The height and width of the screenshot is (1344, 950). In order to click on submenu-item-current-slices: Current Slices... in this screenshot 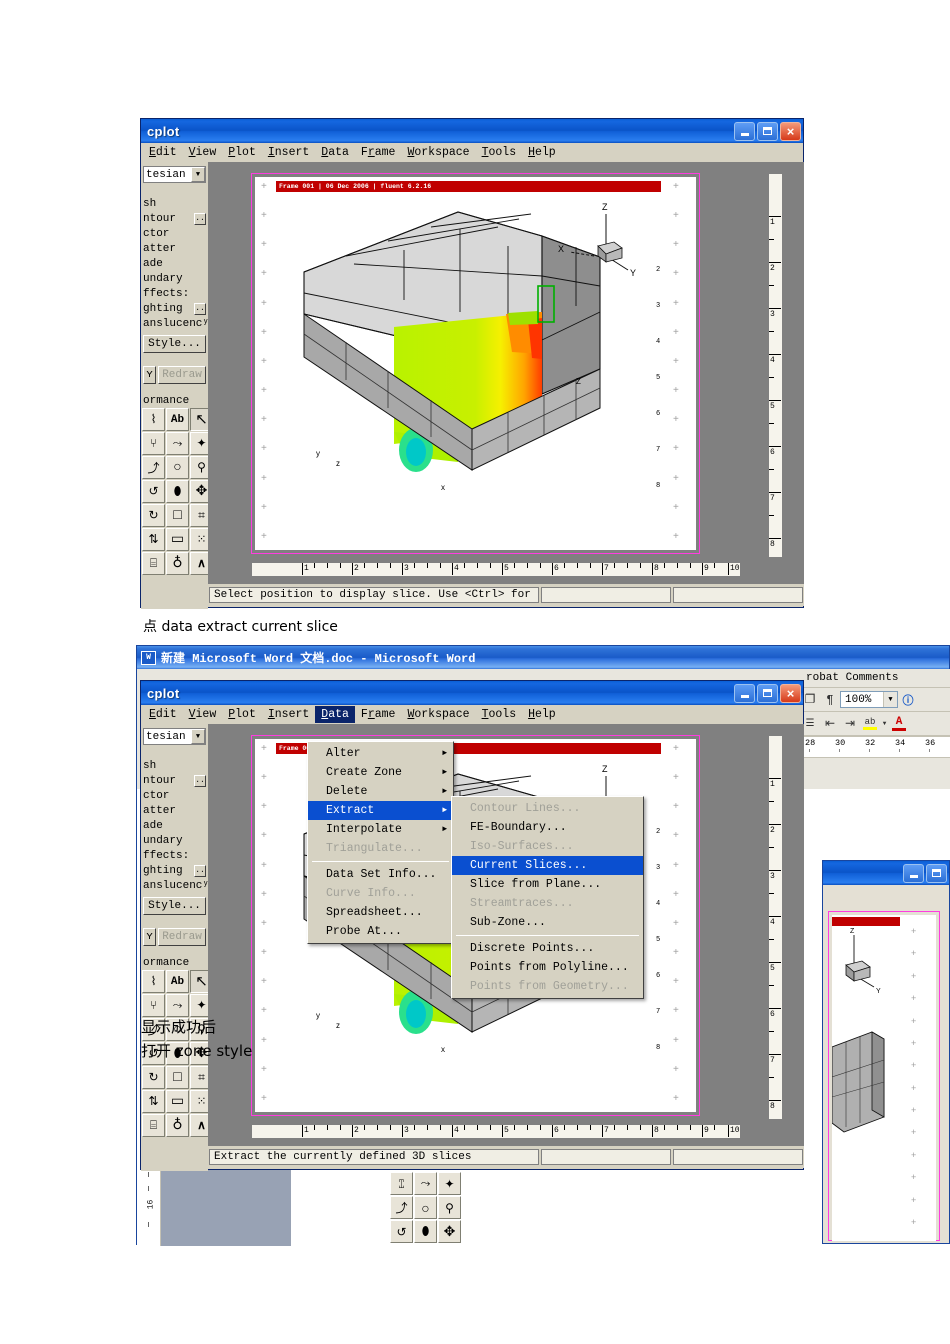, I will do `click(547, 865)`.